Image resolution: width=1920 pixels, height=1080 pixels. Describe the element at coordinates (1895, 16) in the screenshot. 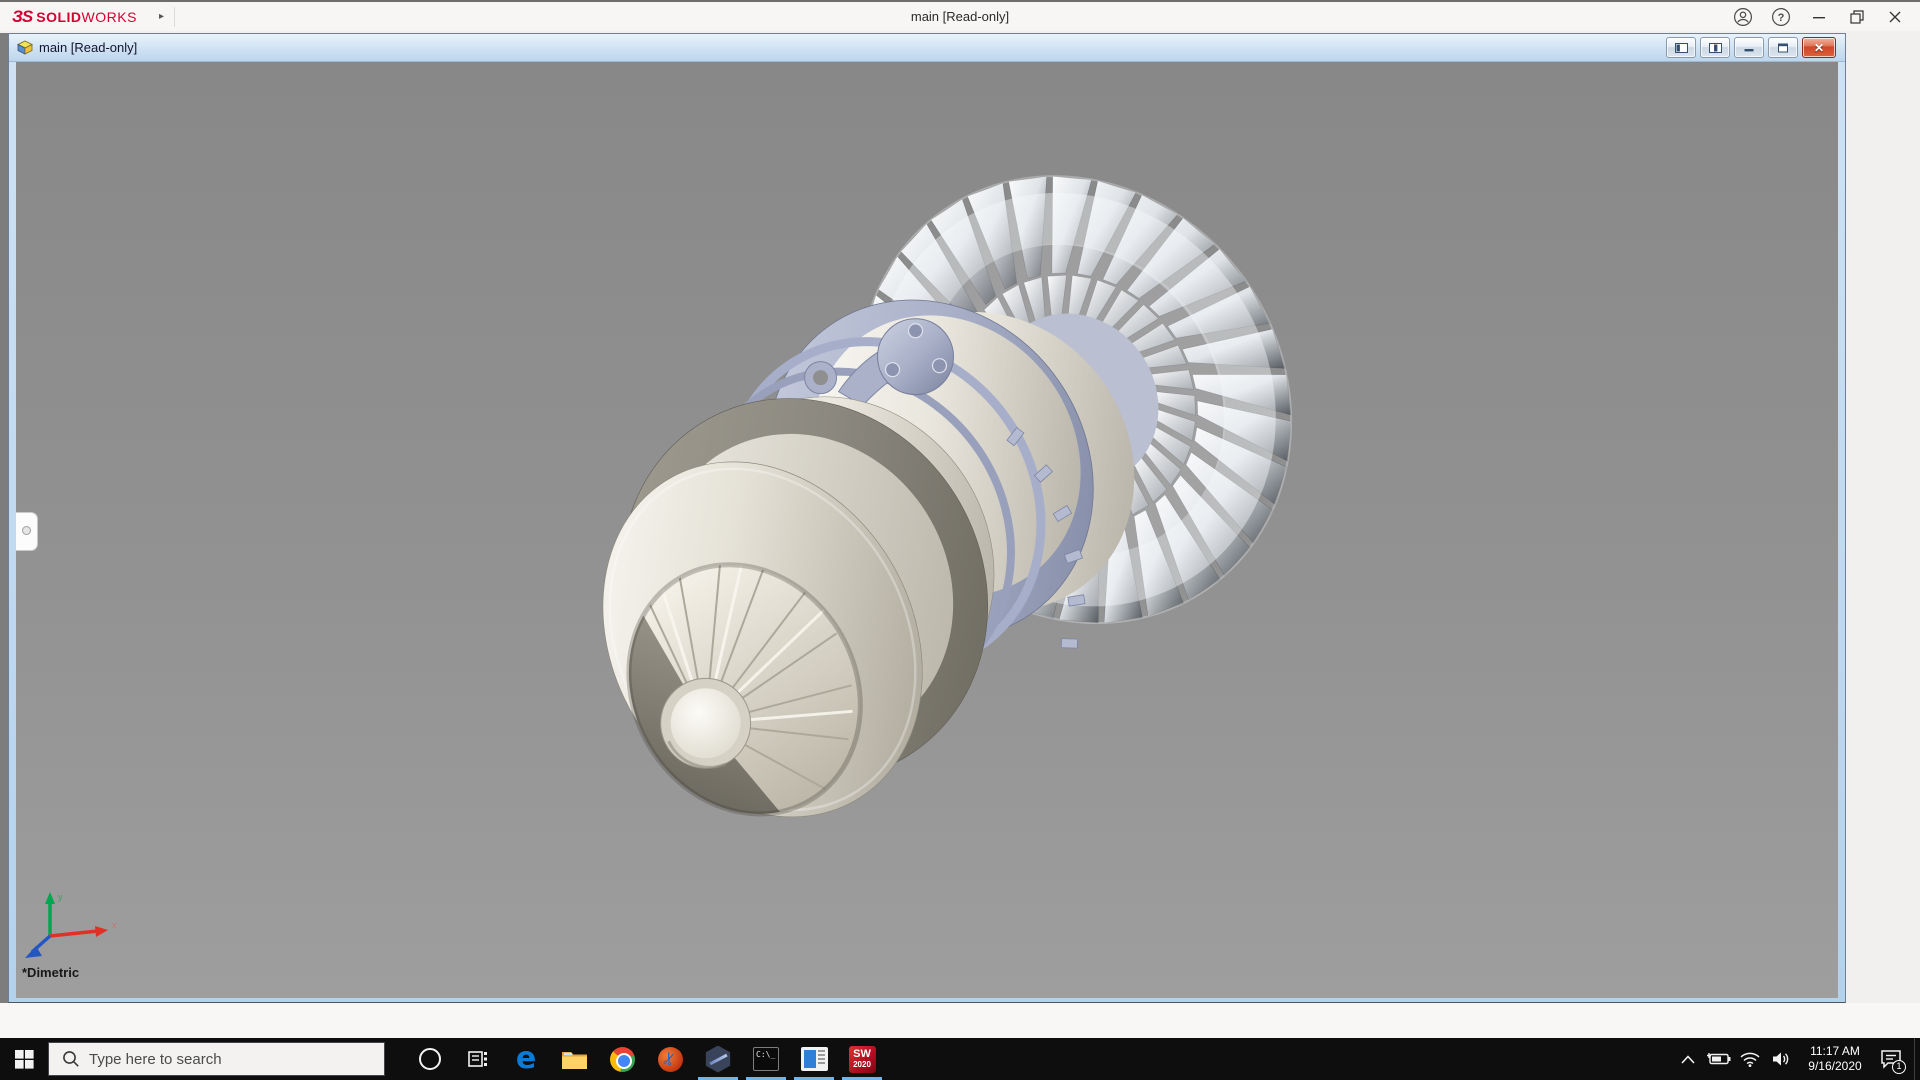

I see `close-icon` at that location.